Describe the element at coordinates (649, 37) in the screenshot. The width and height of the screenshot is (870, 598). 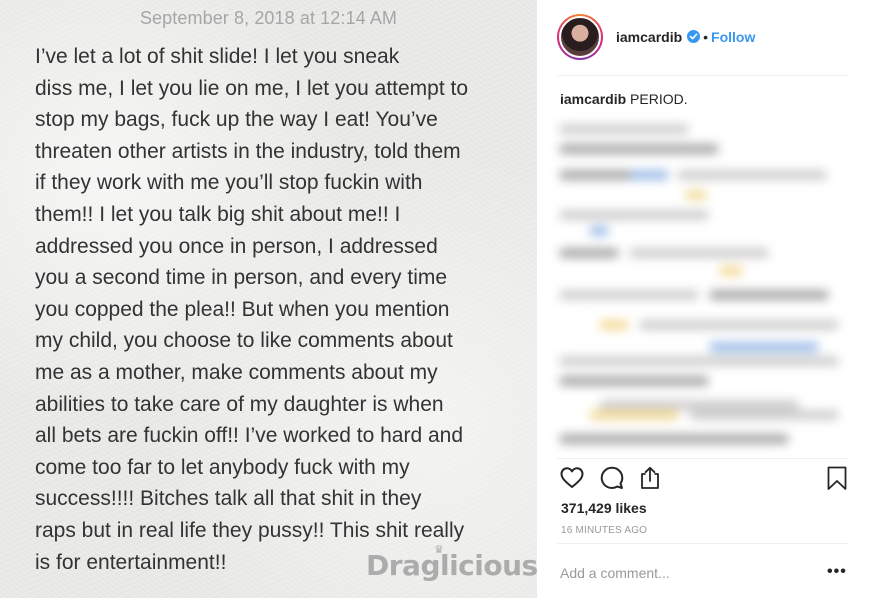
I see `username-link: iamcardib` at that location.